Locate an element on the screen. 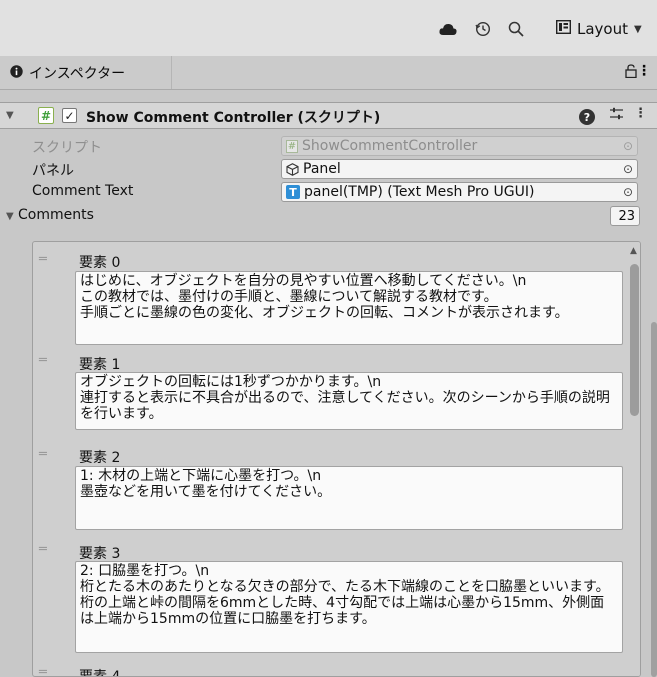 Image resolution: width=657 pixels, height=677 pixels. script-row: スクリプト # ShowCommentController ⊙ is located at coordinates (328, 146).